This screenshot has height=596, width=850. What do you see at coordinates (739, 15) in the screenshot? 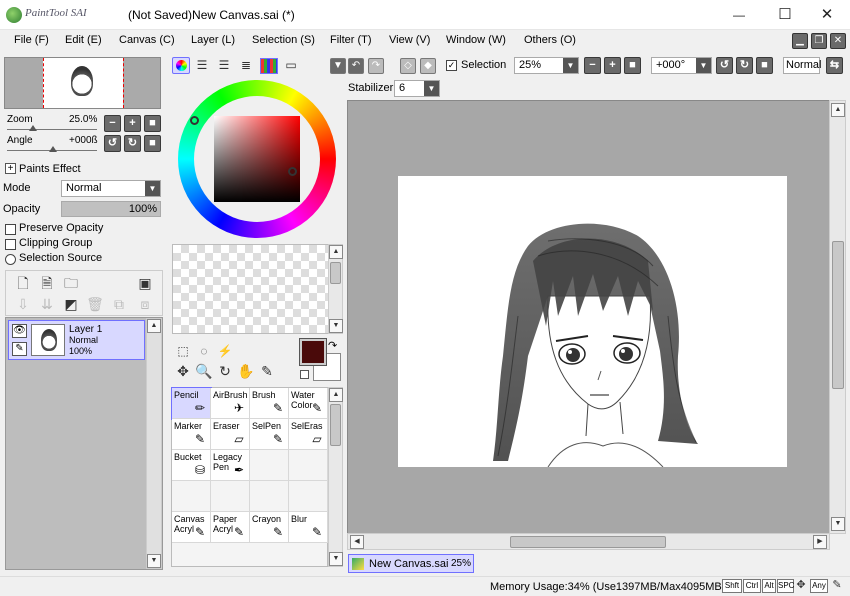
I see `minimize-button: —` at bounding box center [739, 15].